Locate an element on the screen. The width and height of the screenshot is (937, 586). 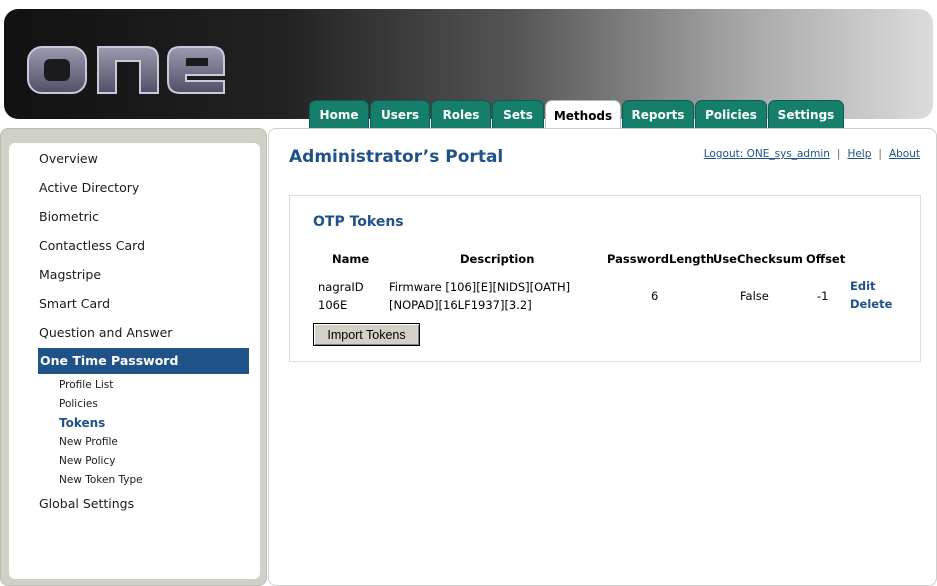
sidebar-item-biometric: Biometric is located at coordinates (143, 217).